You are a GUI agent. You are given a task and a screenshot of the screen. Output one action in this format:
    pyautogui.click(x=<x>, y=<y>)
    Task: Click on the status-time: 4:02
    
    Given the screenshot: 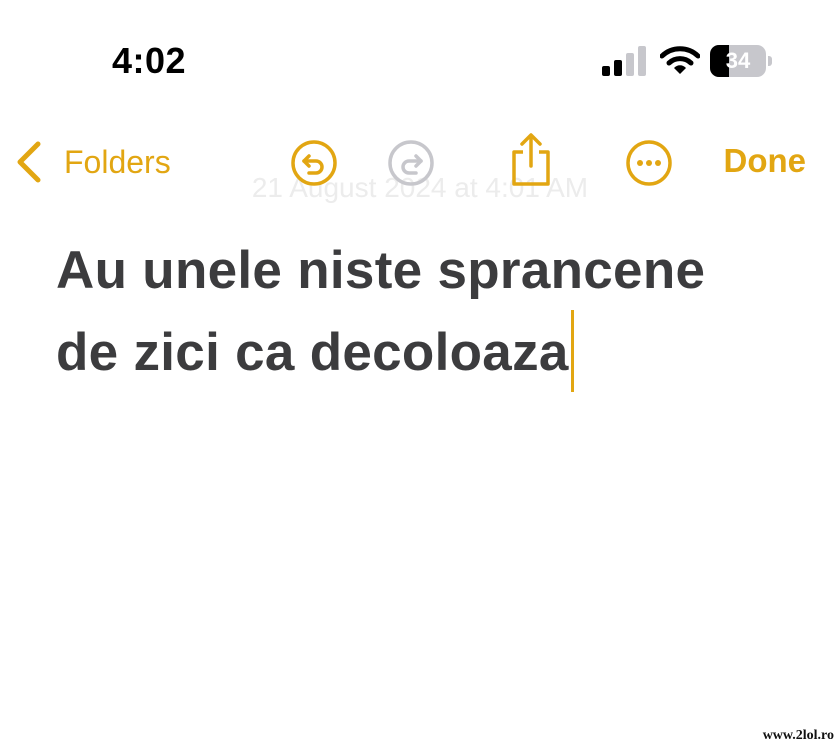 What is the action you would take?
    pyautogui.click(x=149, y=60)
    